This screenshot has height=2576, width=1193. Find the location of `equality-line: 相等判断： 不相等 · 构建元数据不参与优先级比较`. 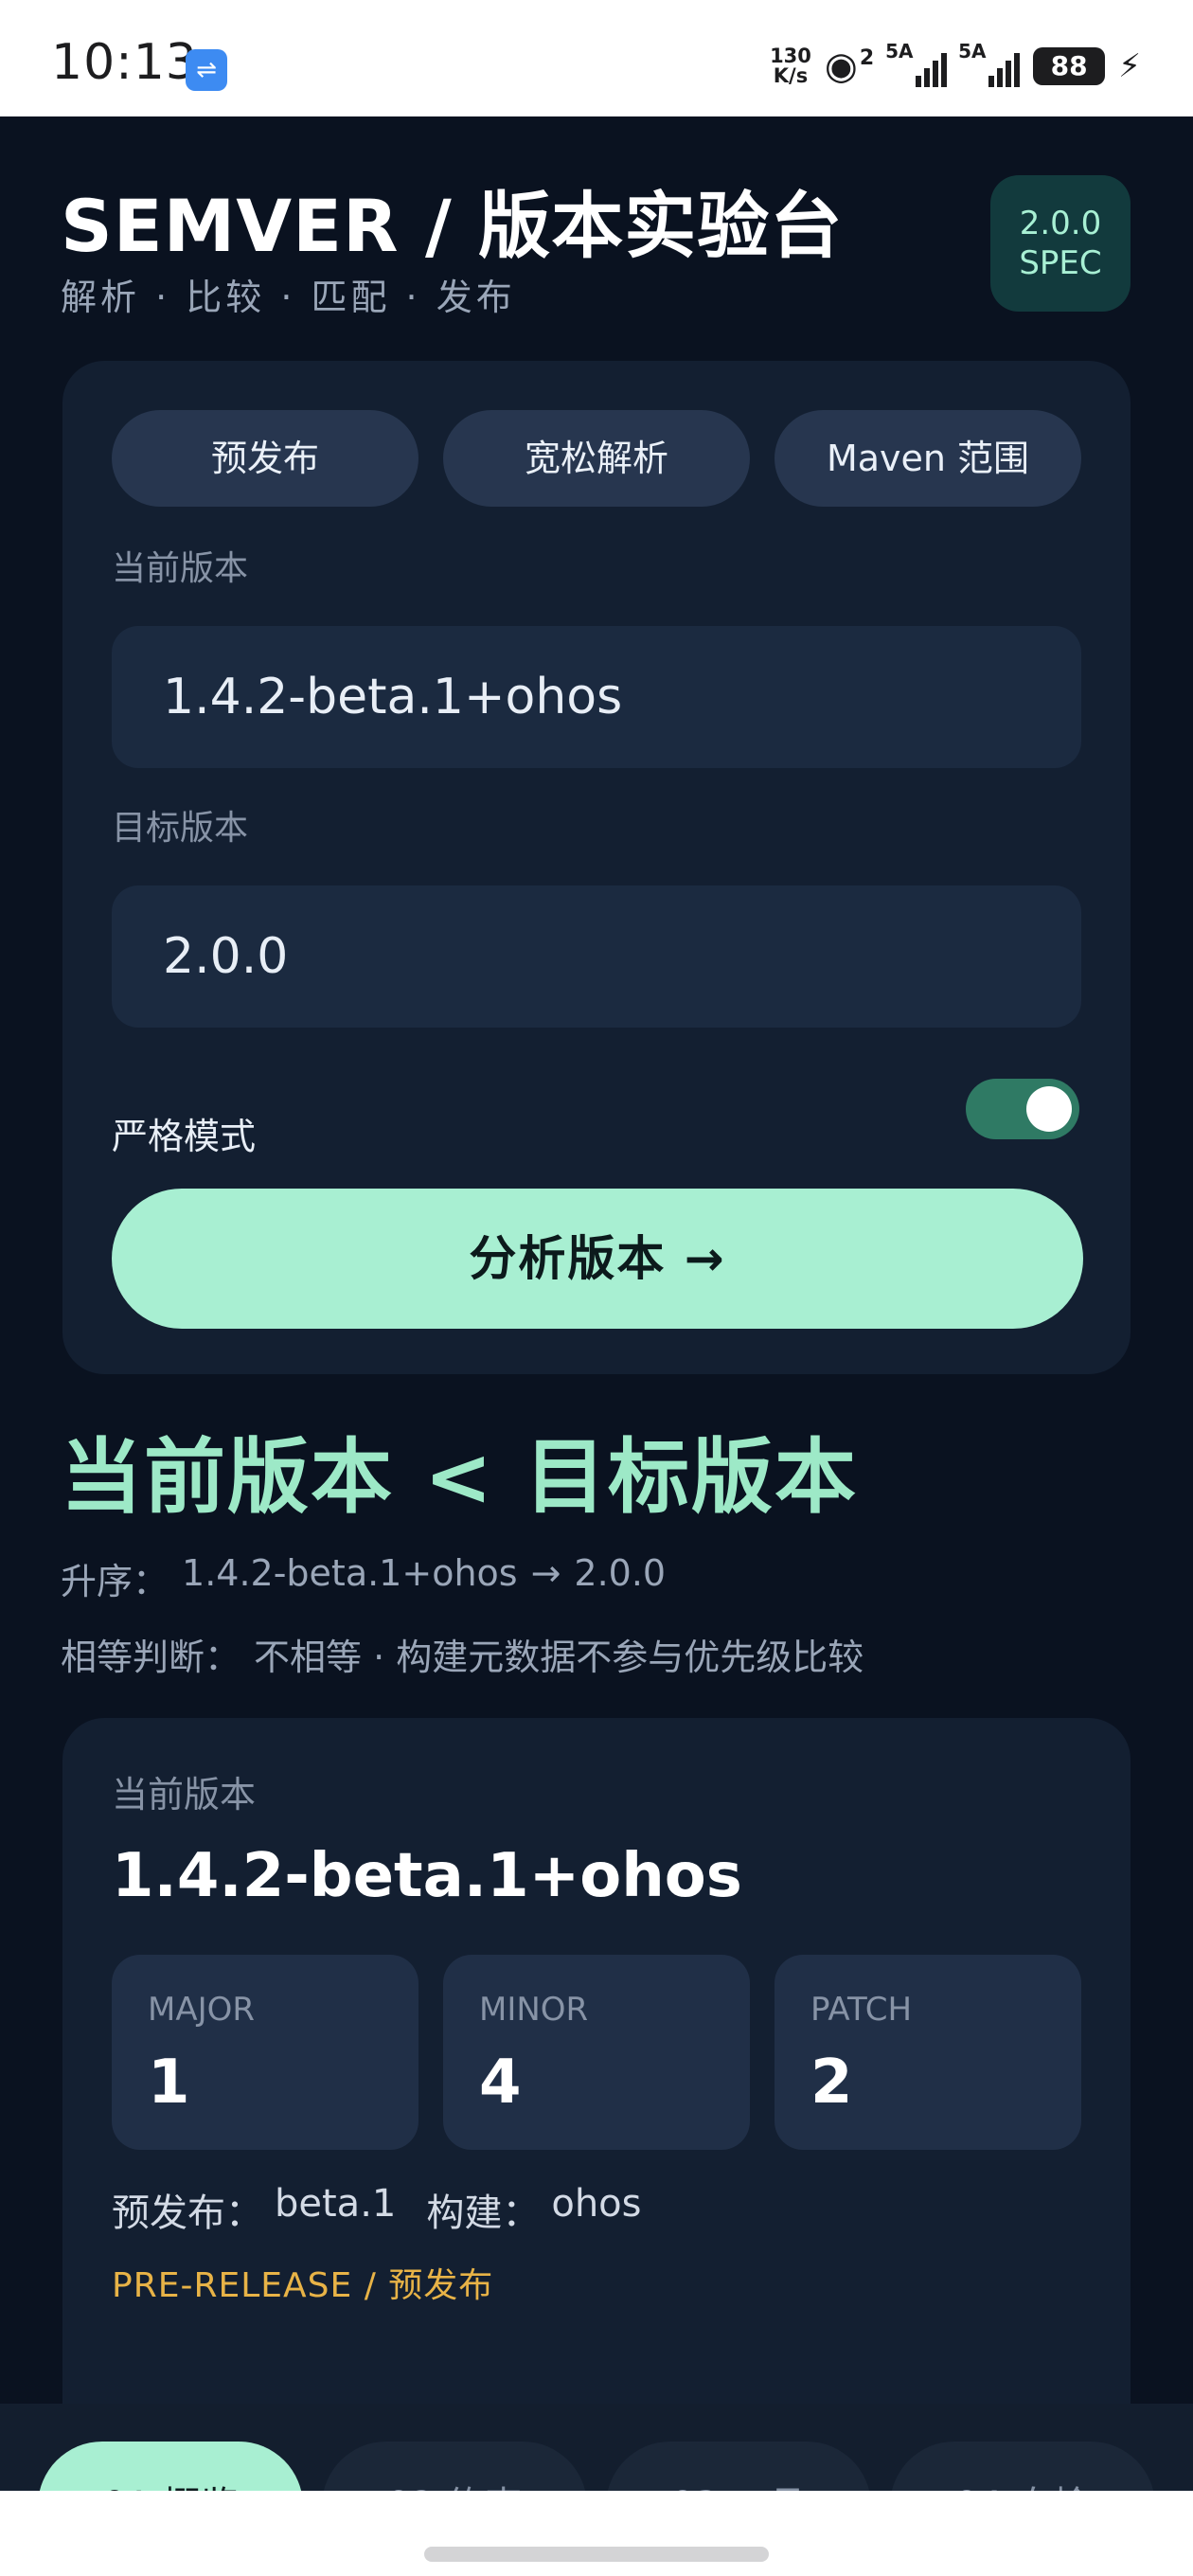

equality-line: 相等判断： 不相等 · 构建元数据不参与优先级比较 is located at coordinates (462, 1654).